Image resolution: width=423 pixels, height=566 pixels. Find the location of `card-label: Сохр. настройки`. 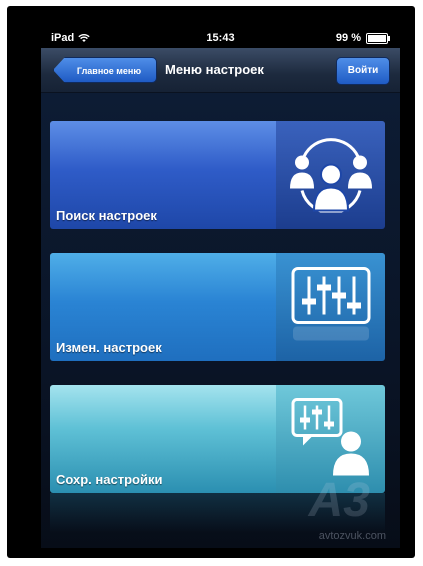

card-label: Сохр. настройки is located at coordinates (109, 479).